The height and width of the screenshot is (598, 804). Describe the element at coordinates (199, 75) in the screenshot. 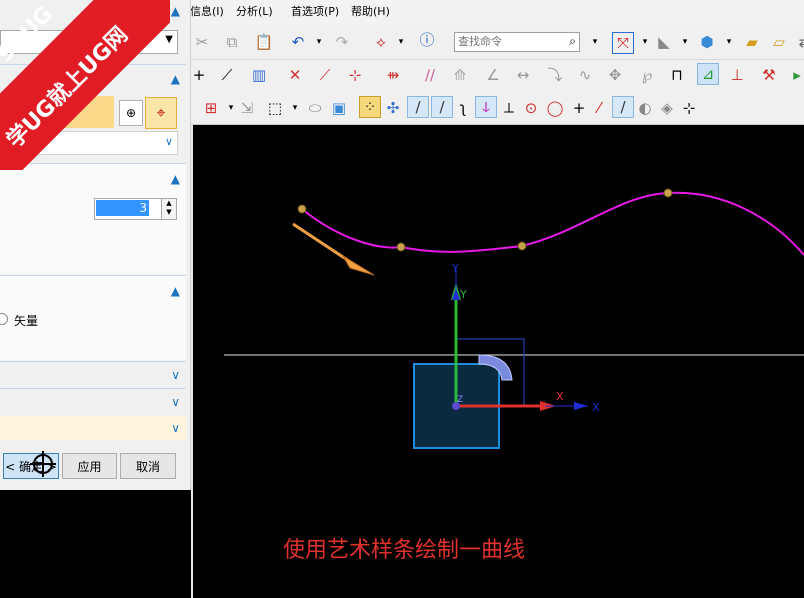

I see `line-icon: +` at that location.